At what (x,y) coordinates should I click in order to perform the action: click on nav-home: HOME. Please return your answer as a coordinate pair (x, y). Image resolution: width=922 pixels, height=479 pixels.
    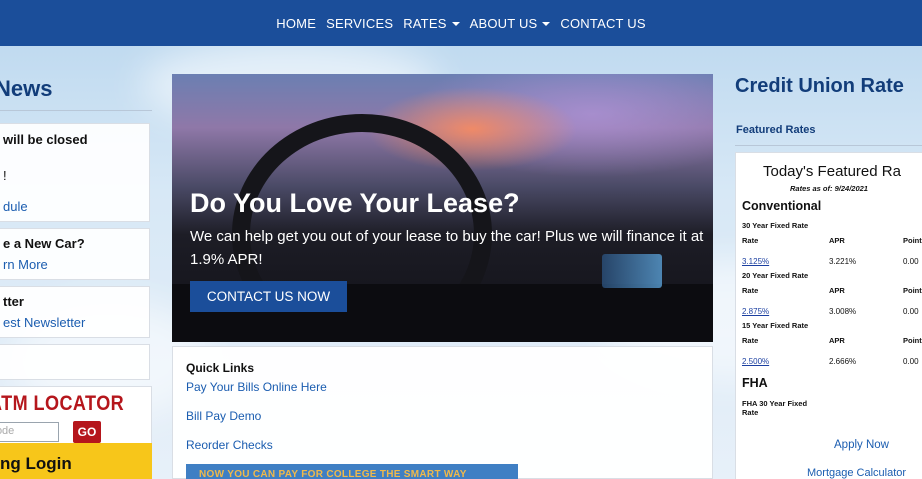
    Looking at the image, I should click on (296, 23).